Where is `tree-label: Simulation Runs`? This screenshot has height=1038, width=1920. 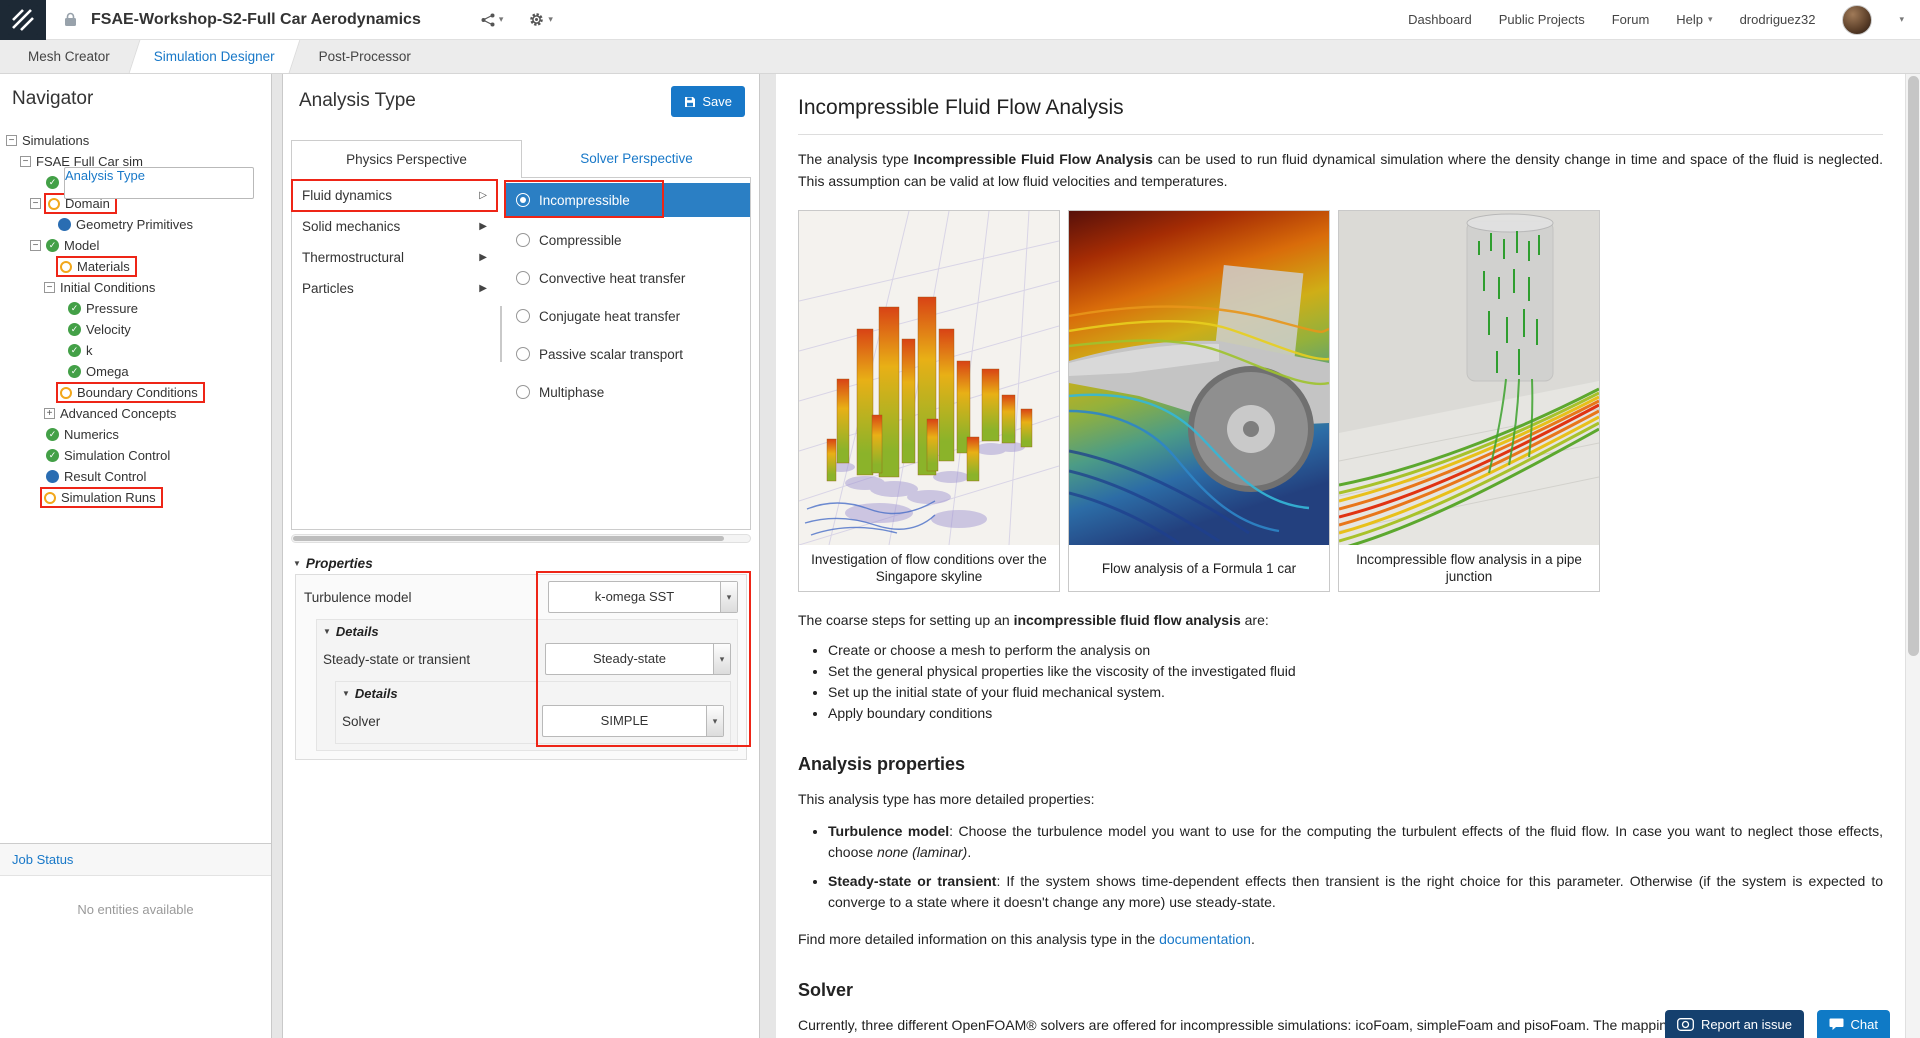
tree-label: Simulation Runs is located at coordinates (108, 497).